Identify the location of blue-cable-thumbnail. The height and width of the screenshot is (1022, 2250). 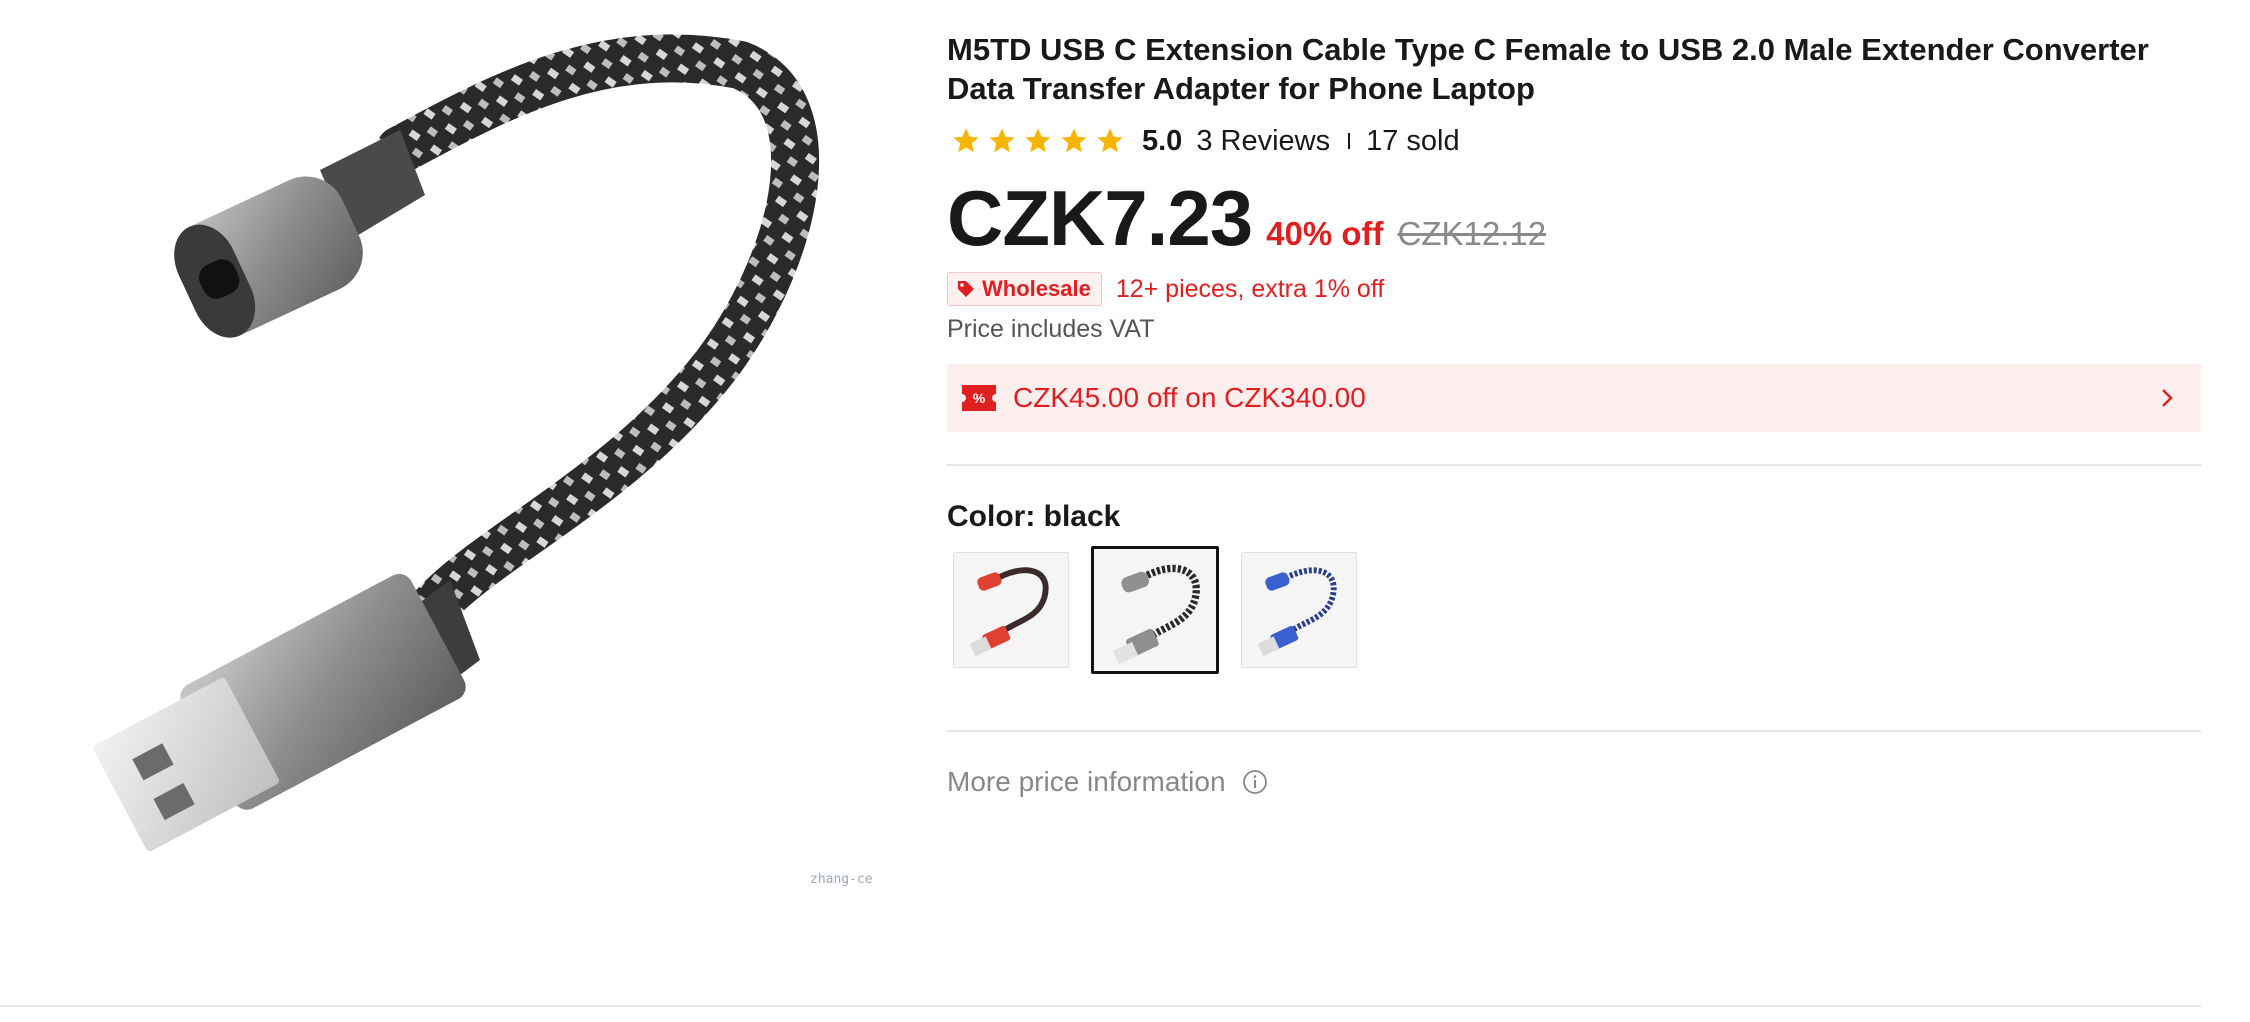
(1297, 612).